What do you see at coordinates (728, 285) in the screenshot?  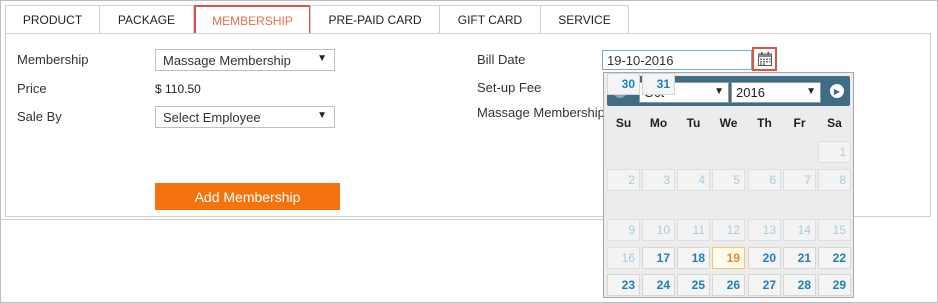 I see `calendar-day-26: 26` at bounding box center [728, 285].